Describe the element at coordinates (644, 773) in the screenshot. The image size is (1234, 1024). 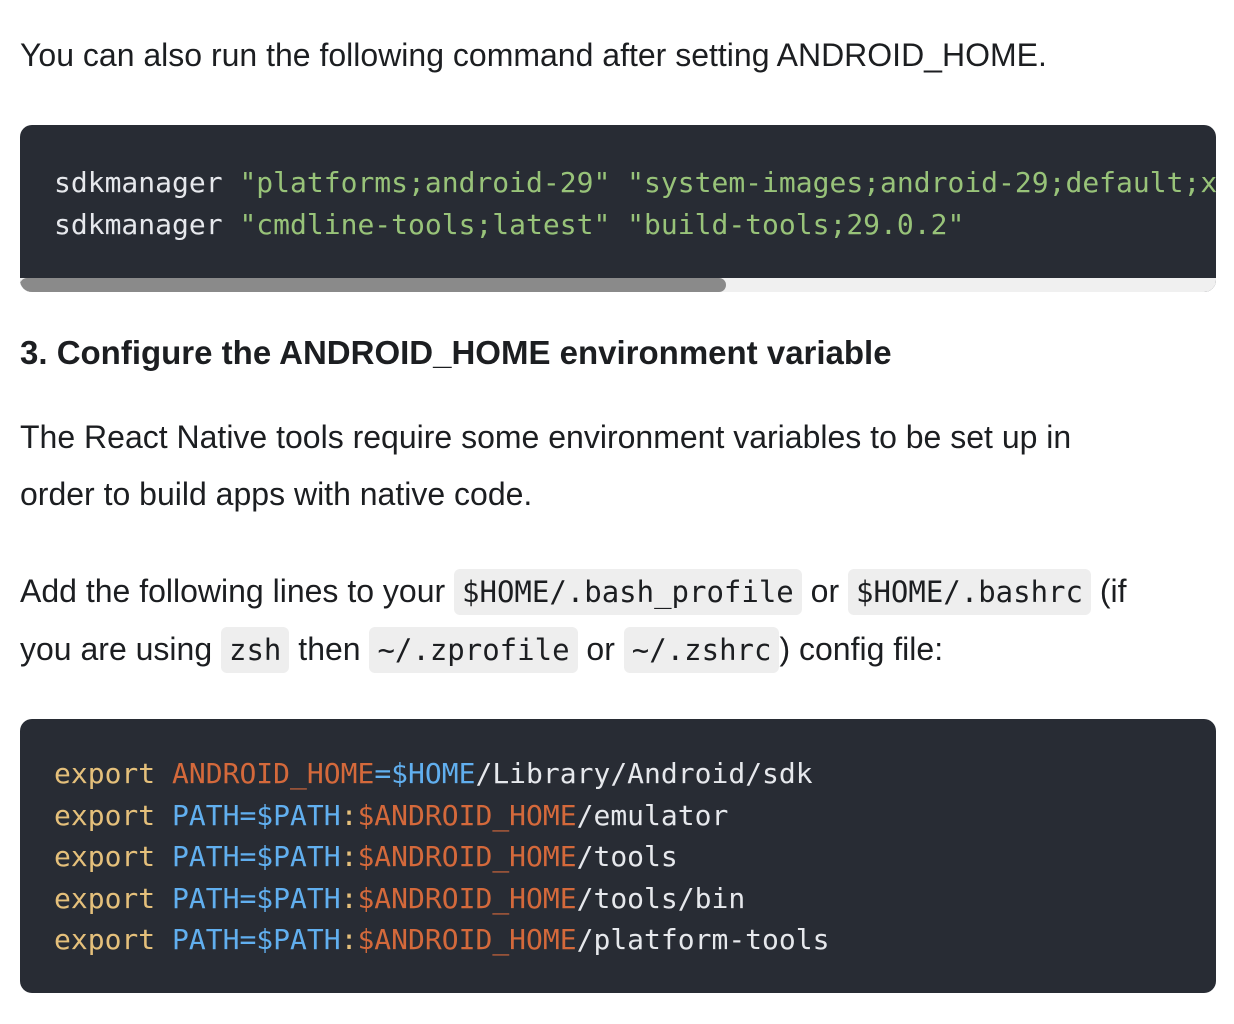
I see `code-token: /Library/Android/sdk` at that location.